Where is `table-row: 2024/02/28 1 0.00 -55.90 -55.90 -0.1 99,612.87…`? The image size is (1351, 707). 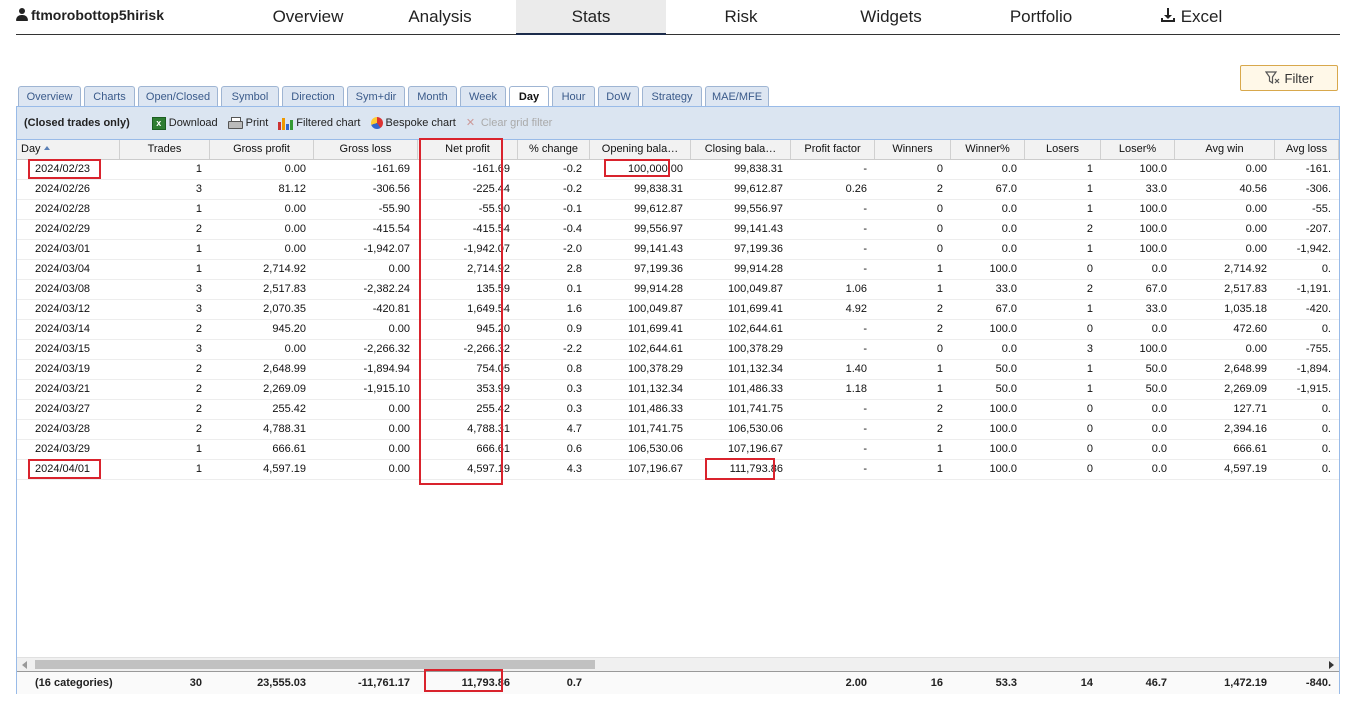 table-row: 2024/02/28 1 0.00 -55.90 -55.90 -0.1 99,612.87… is located at coordinates (678, 210).